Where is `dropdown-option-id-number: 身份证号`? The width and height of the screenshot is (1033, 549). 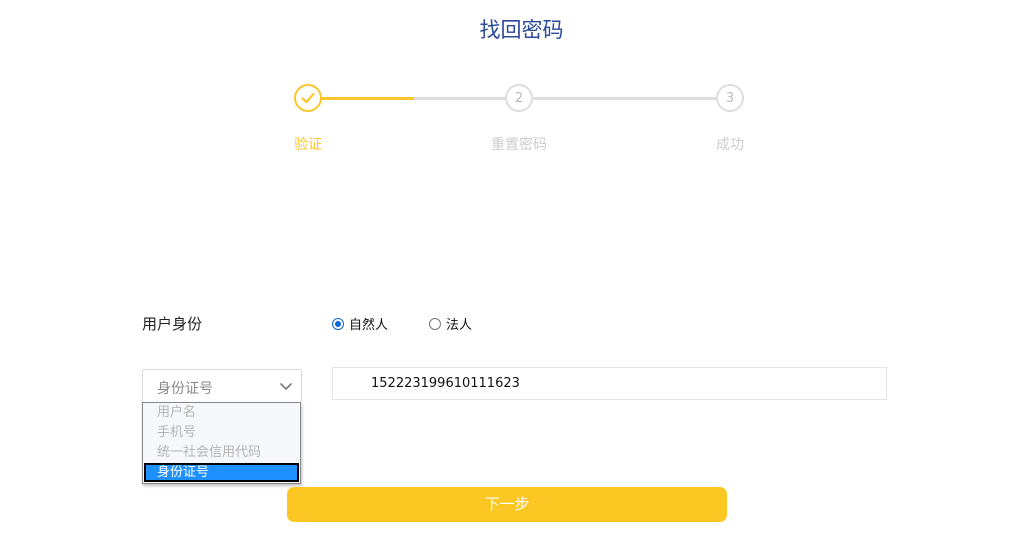
dropdown-option-id-number: 身份证号 is located at coordinates (221, 472).